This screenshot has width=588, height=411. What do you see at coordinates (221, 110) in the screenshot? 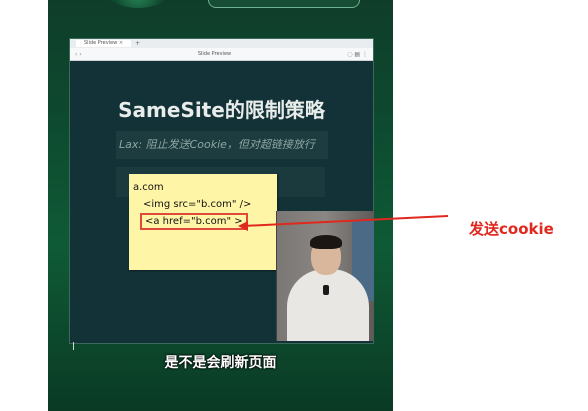
I see `slide-title: SameSite的限制策略` at bounding box center [221, 110].